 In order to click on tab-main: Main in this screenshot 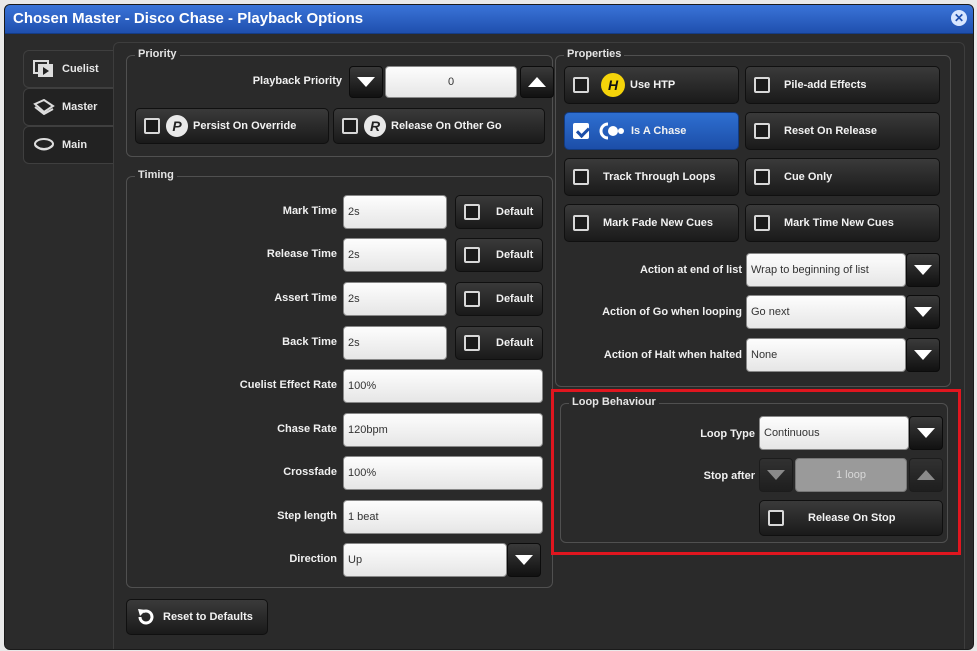, I will do `click(69, 145)`.